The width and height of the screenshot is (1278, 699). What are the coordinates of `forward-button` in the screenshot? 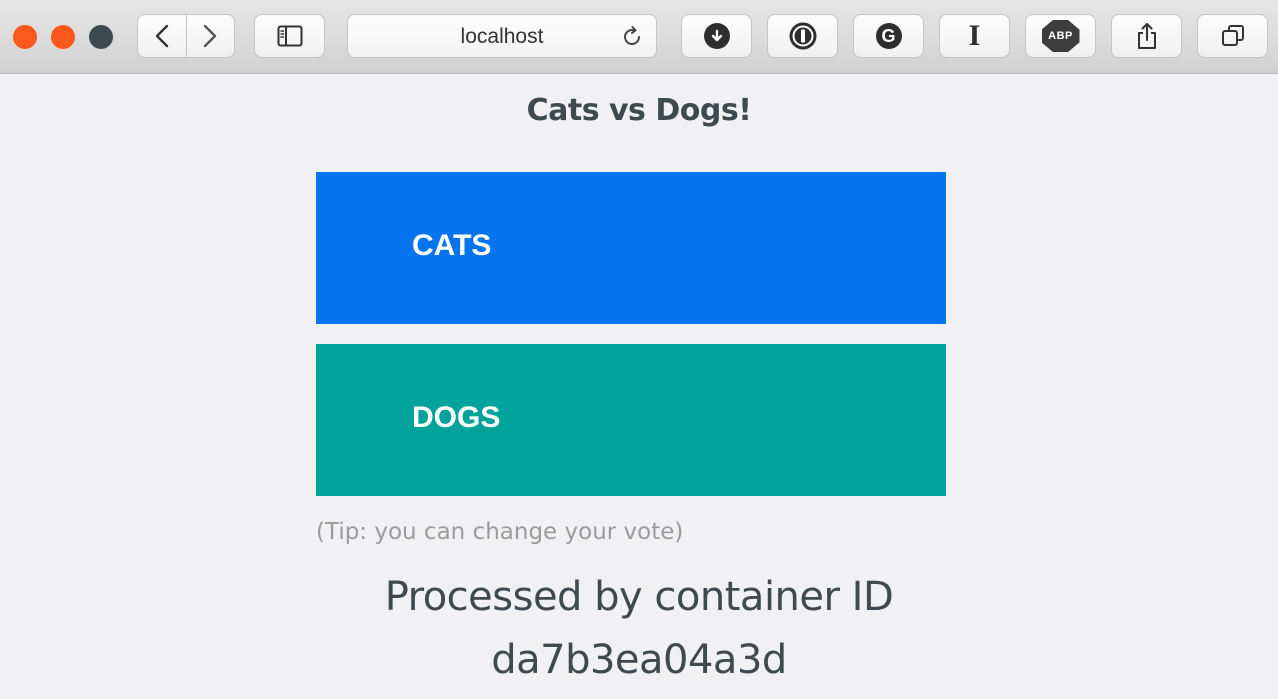 It's located at (210, 36).